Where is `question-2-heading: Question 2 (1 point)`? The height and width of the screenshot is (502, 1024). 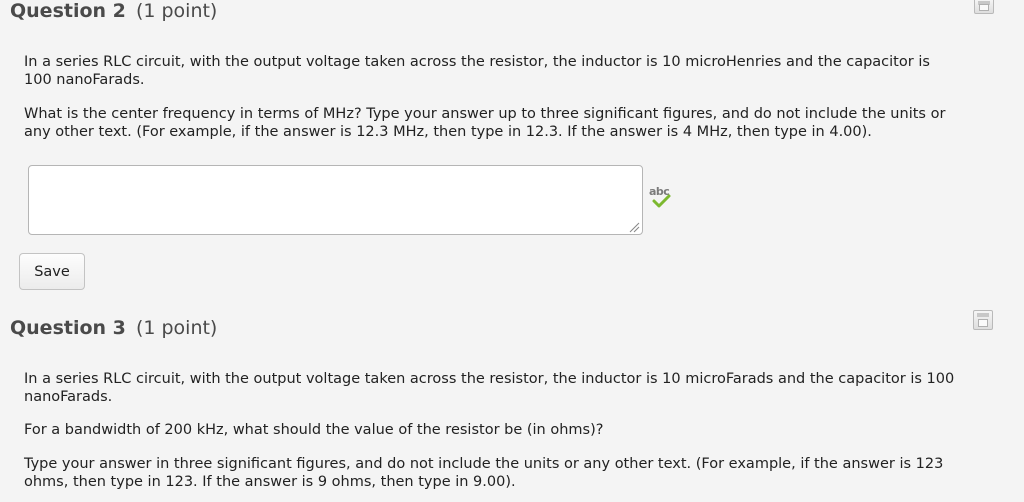
question-2-heading: Question 2 (1 point) is located at coordinates (113, 11).